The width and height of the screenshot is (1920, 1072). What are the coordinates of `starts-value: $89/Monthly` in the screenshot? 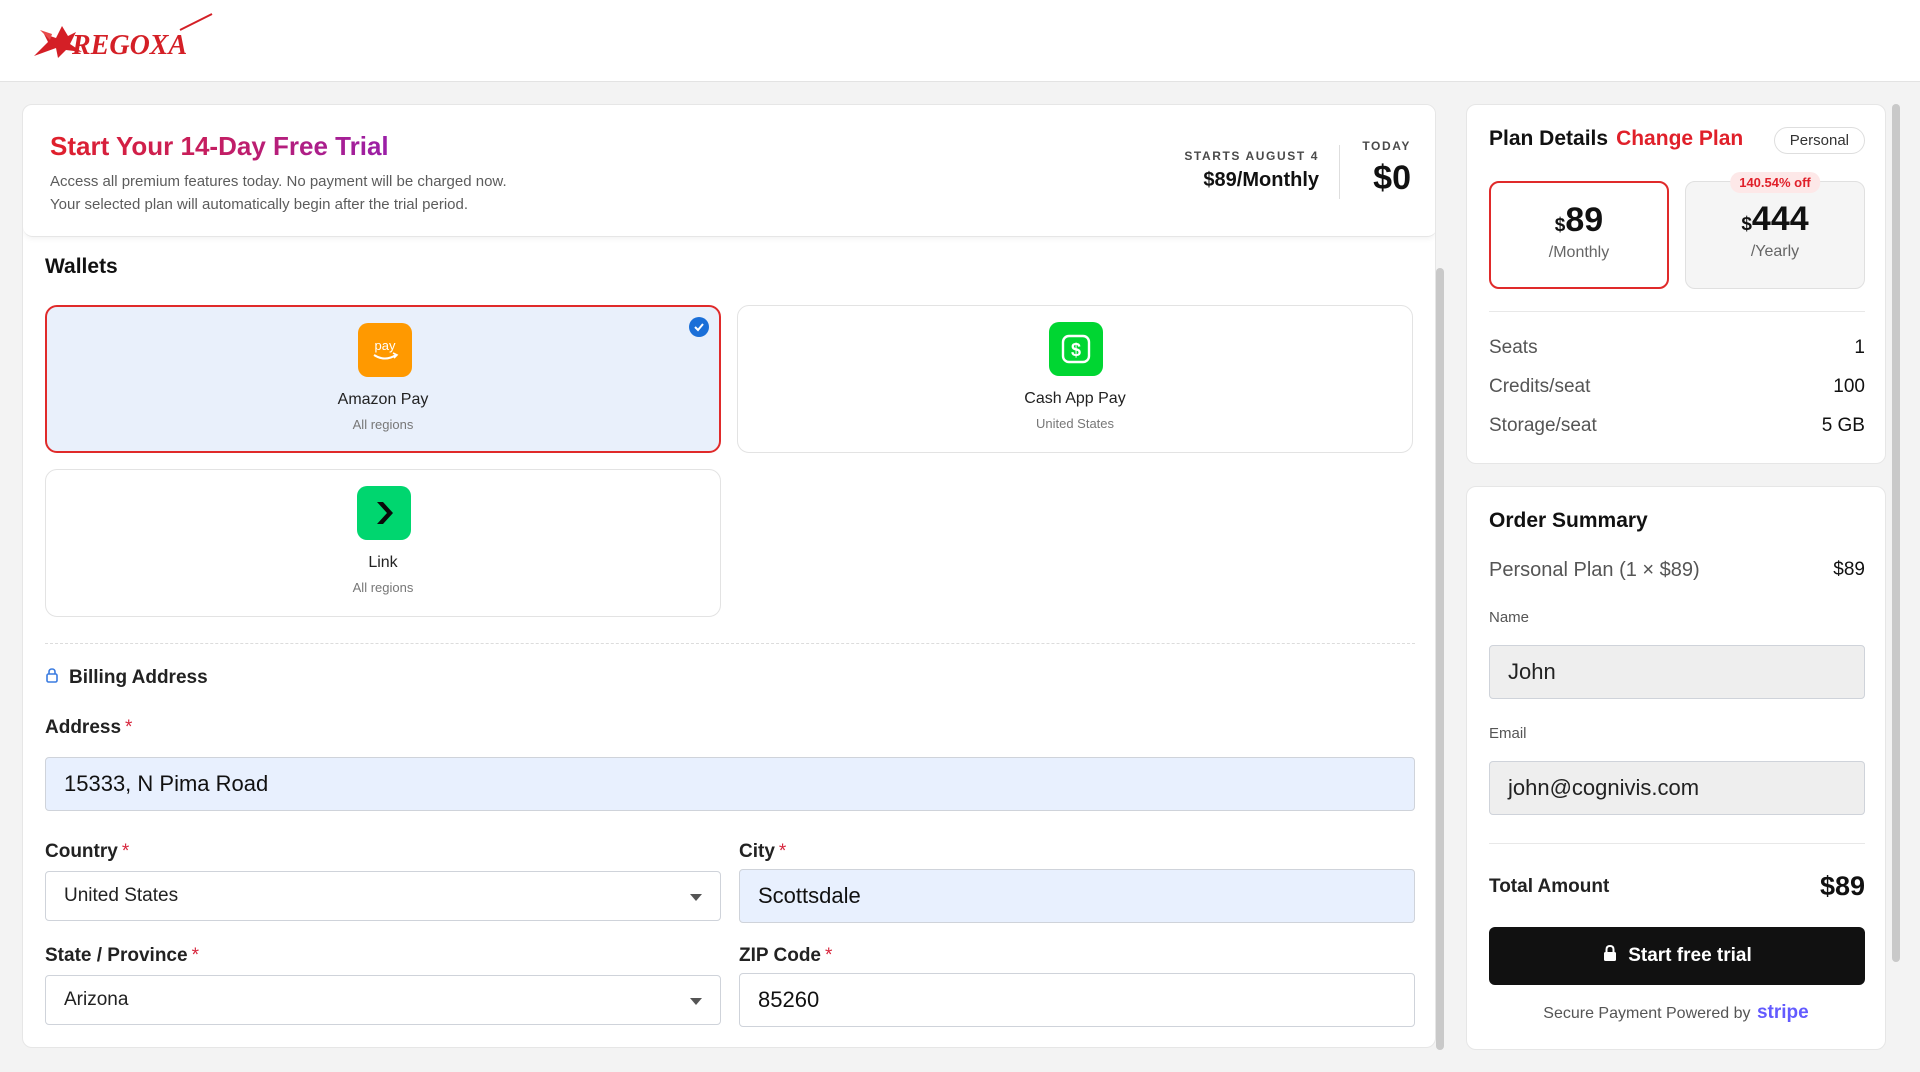 It's located at (1261, 180).